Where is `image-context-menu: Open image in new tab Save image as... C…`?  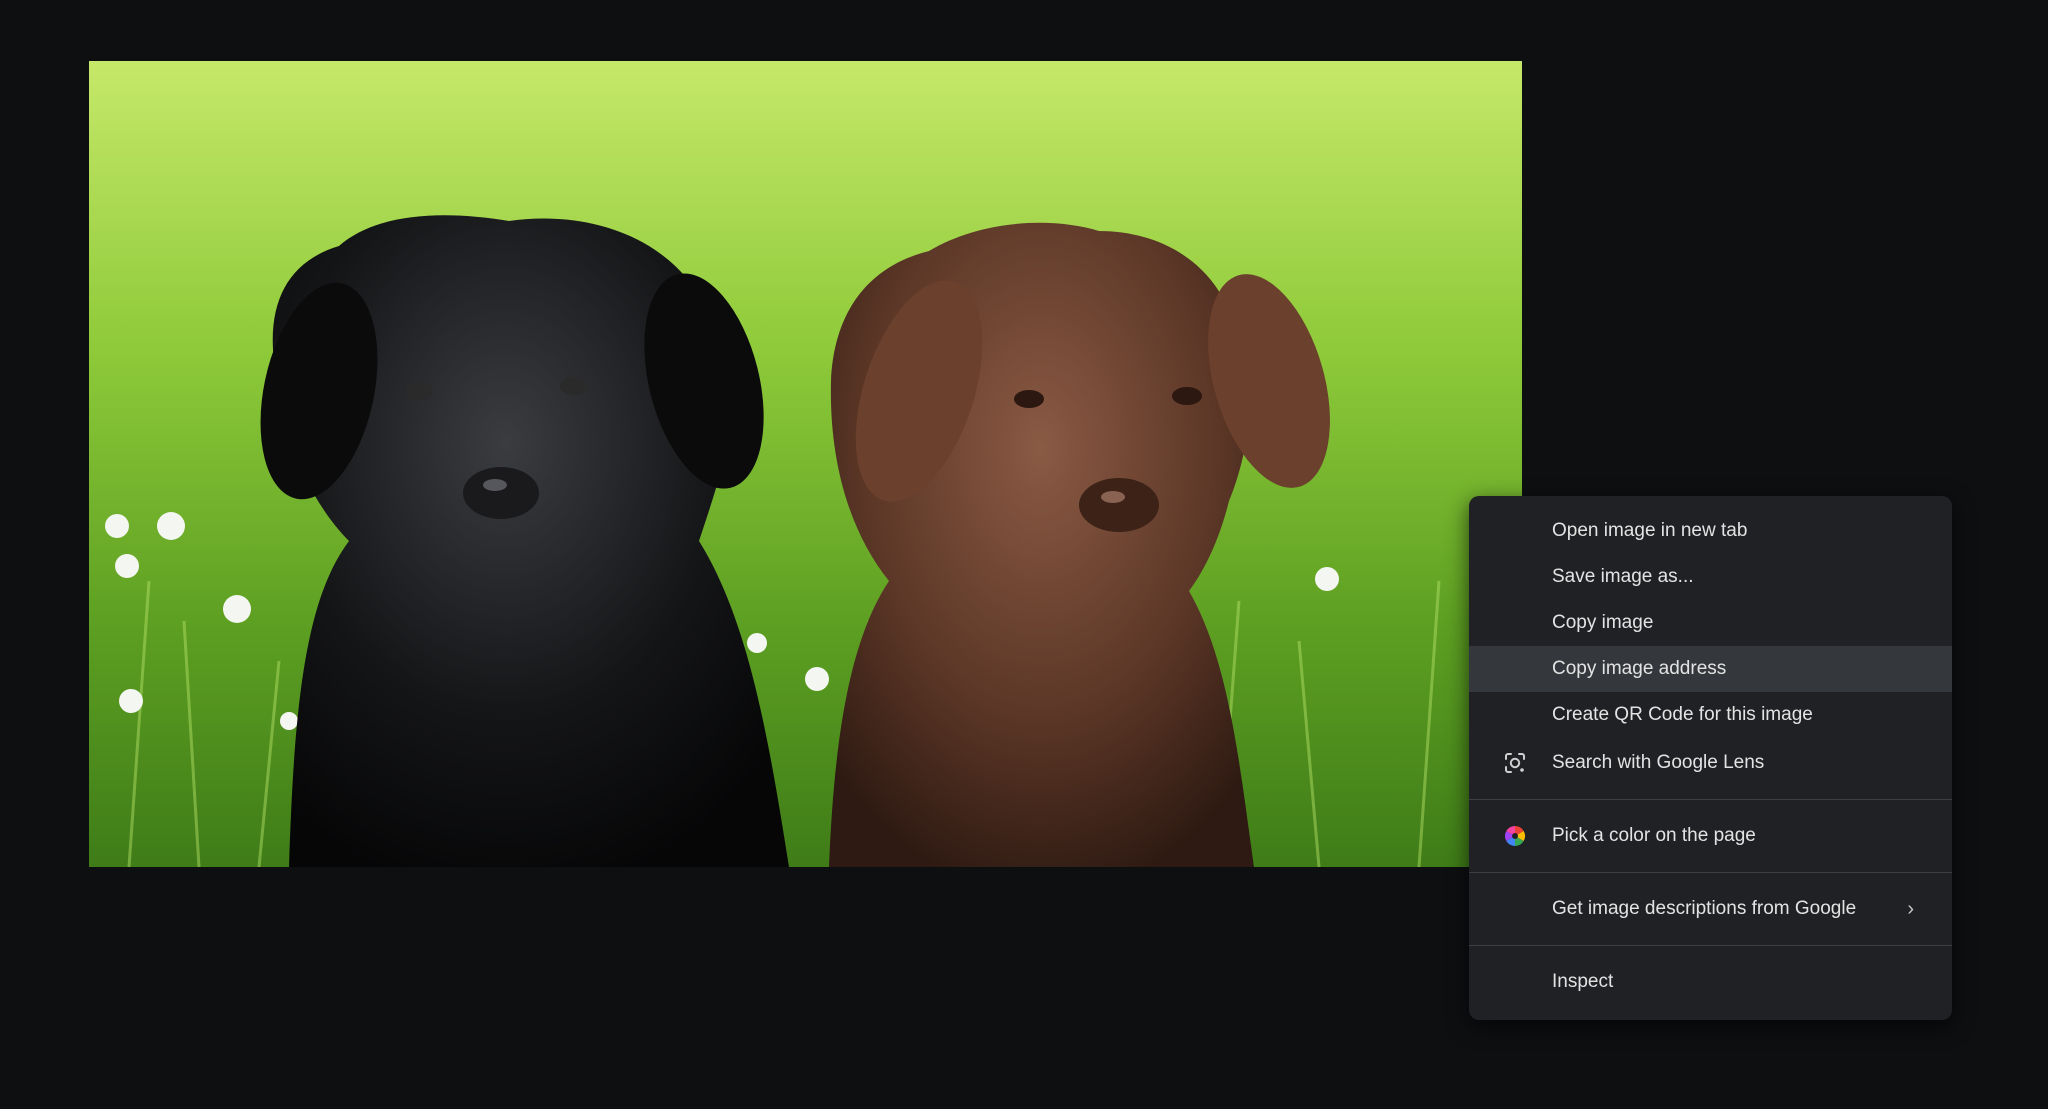 image-context-menu: Open image in new tab Save image as... C… is located at coordinates (1710, 758).